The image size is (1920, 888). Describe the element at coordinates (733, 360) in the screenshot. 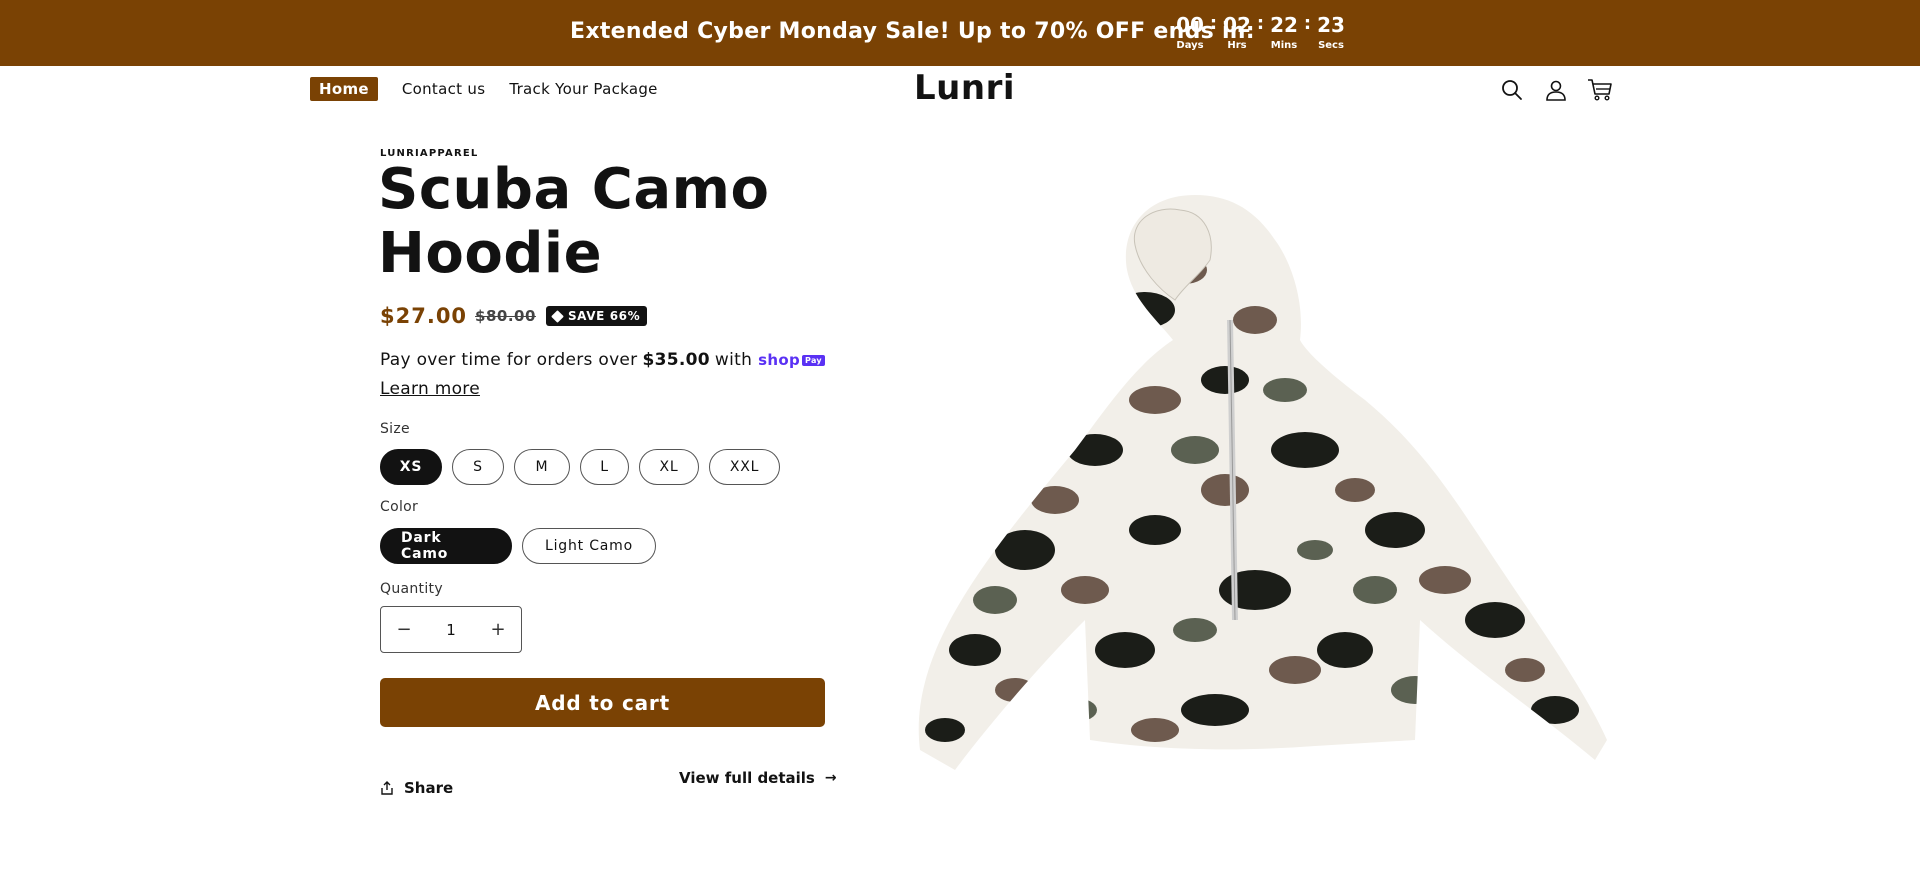

I see `installments-suffix: with` at that location.